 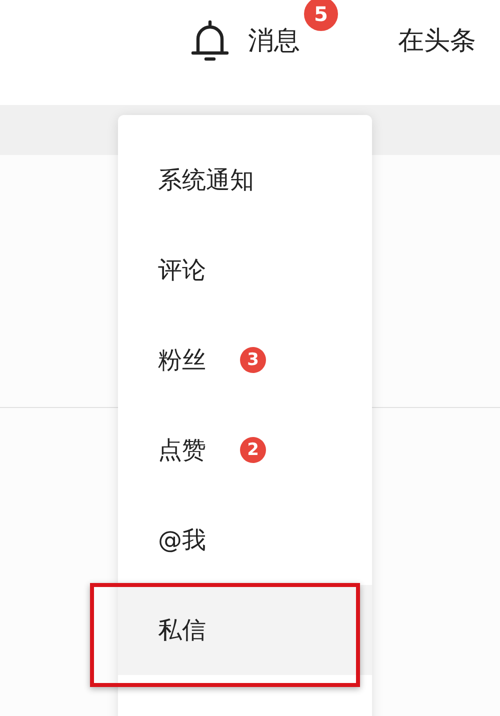 What do you see at coordinates (245, 180) in the screenshot?
I see `menu-item: 系统通知` at bounding box center [245, 180].